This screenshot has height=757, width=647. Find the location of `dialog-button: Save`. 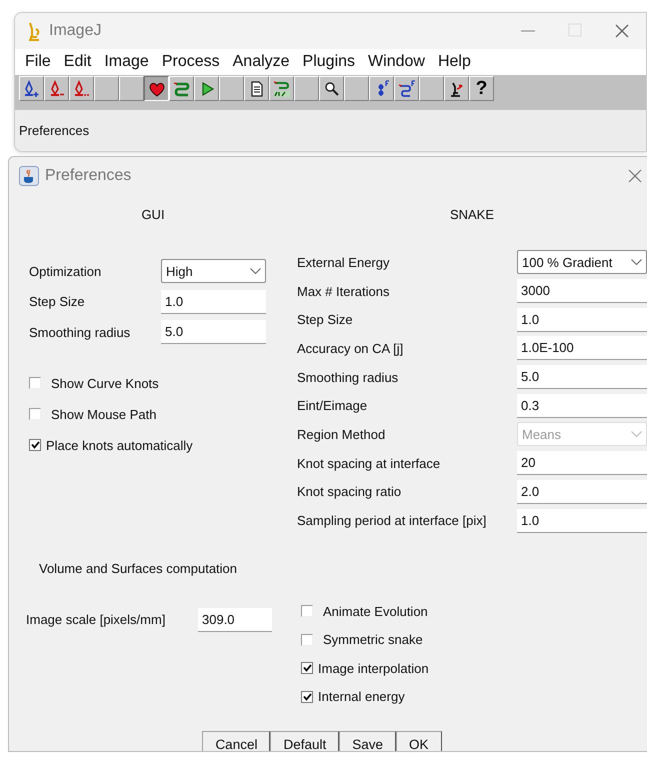

dialog-button: Save is located at coordinates (367, 740).